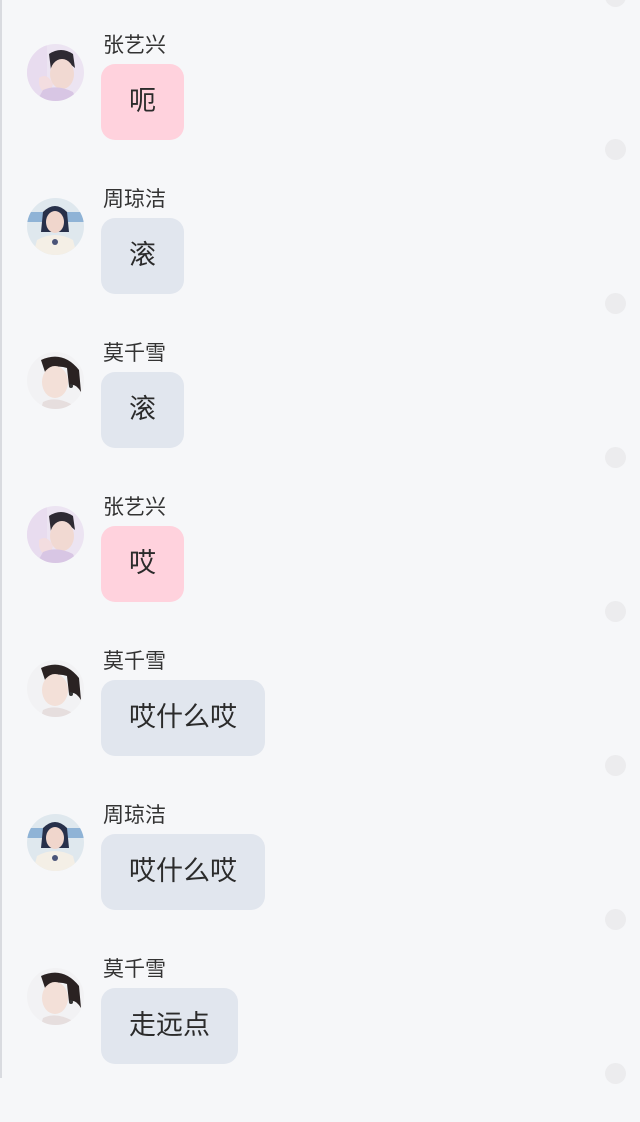 The height and width of the screenshot is (1122, 640). Describe the element at coordinates (320, 885) in the screenshot. I see `chat-message: 周琼洁 哎什么哎` at that location.